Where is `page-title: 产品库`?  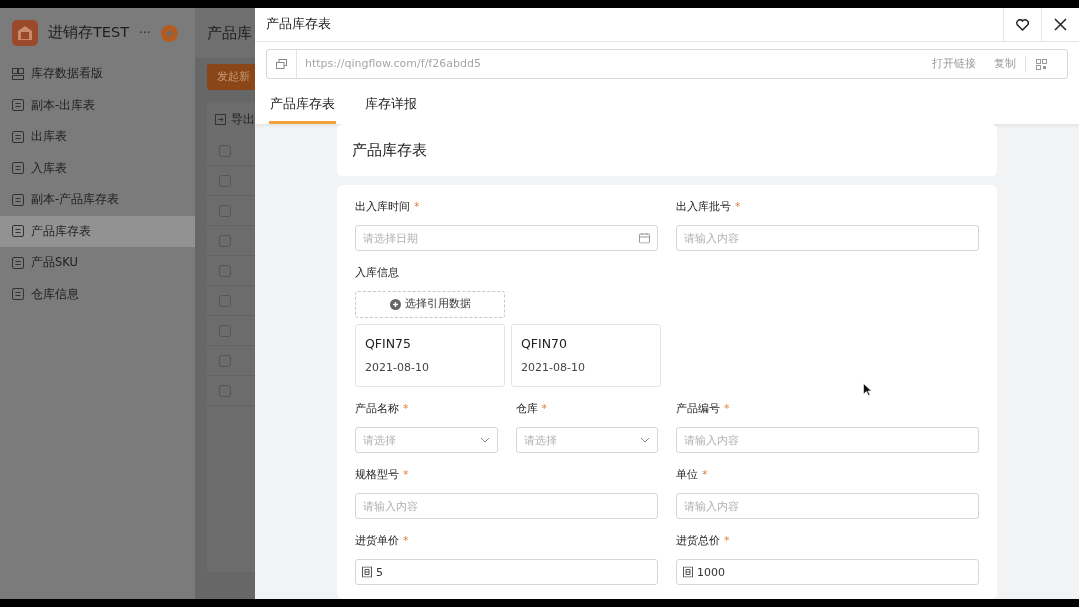 page-title: 产品库 is located at coordinates (229, 33).